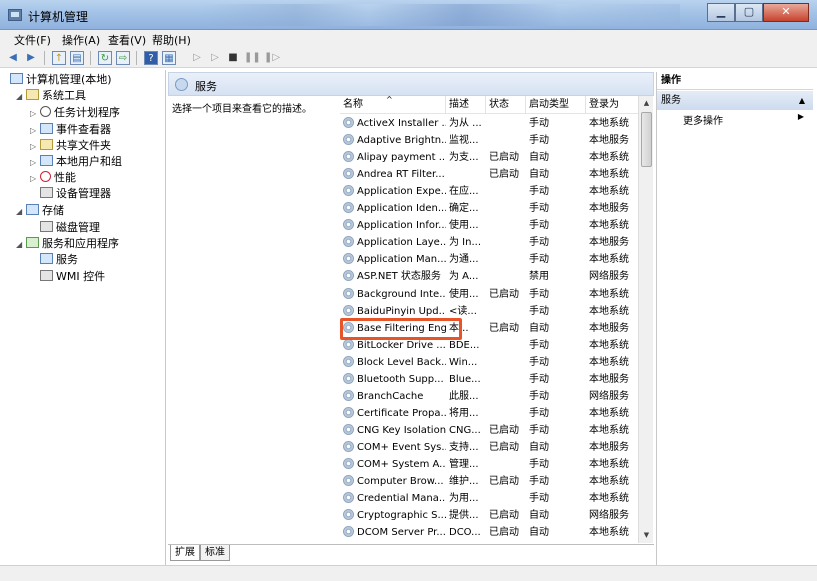  What do you see at coordinates (185, 553) in the screenshot?
I see `tab-extended: 扩展` at bounding box center [185, 553].